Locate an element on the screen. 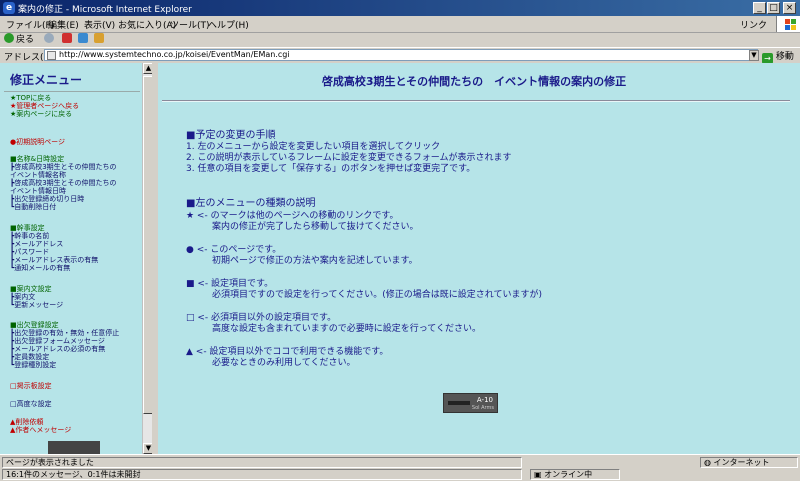  left-menu-title: 修正メニュー is located at coordinates (46, 80).